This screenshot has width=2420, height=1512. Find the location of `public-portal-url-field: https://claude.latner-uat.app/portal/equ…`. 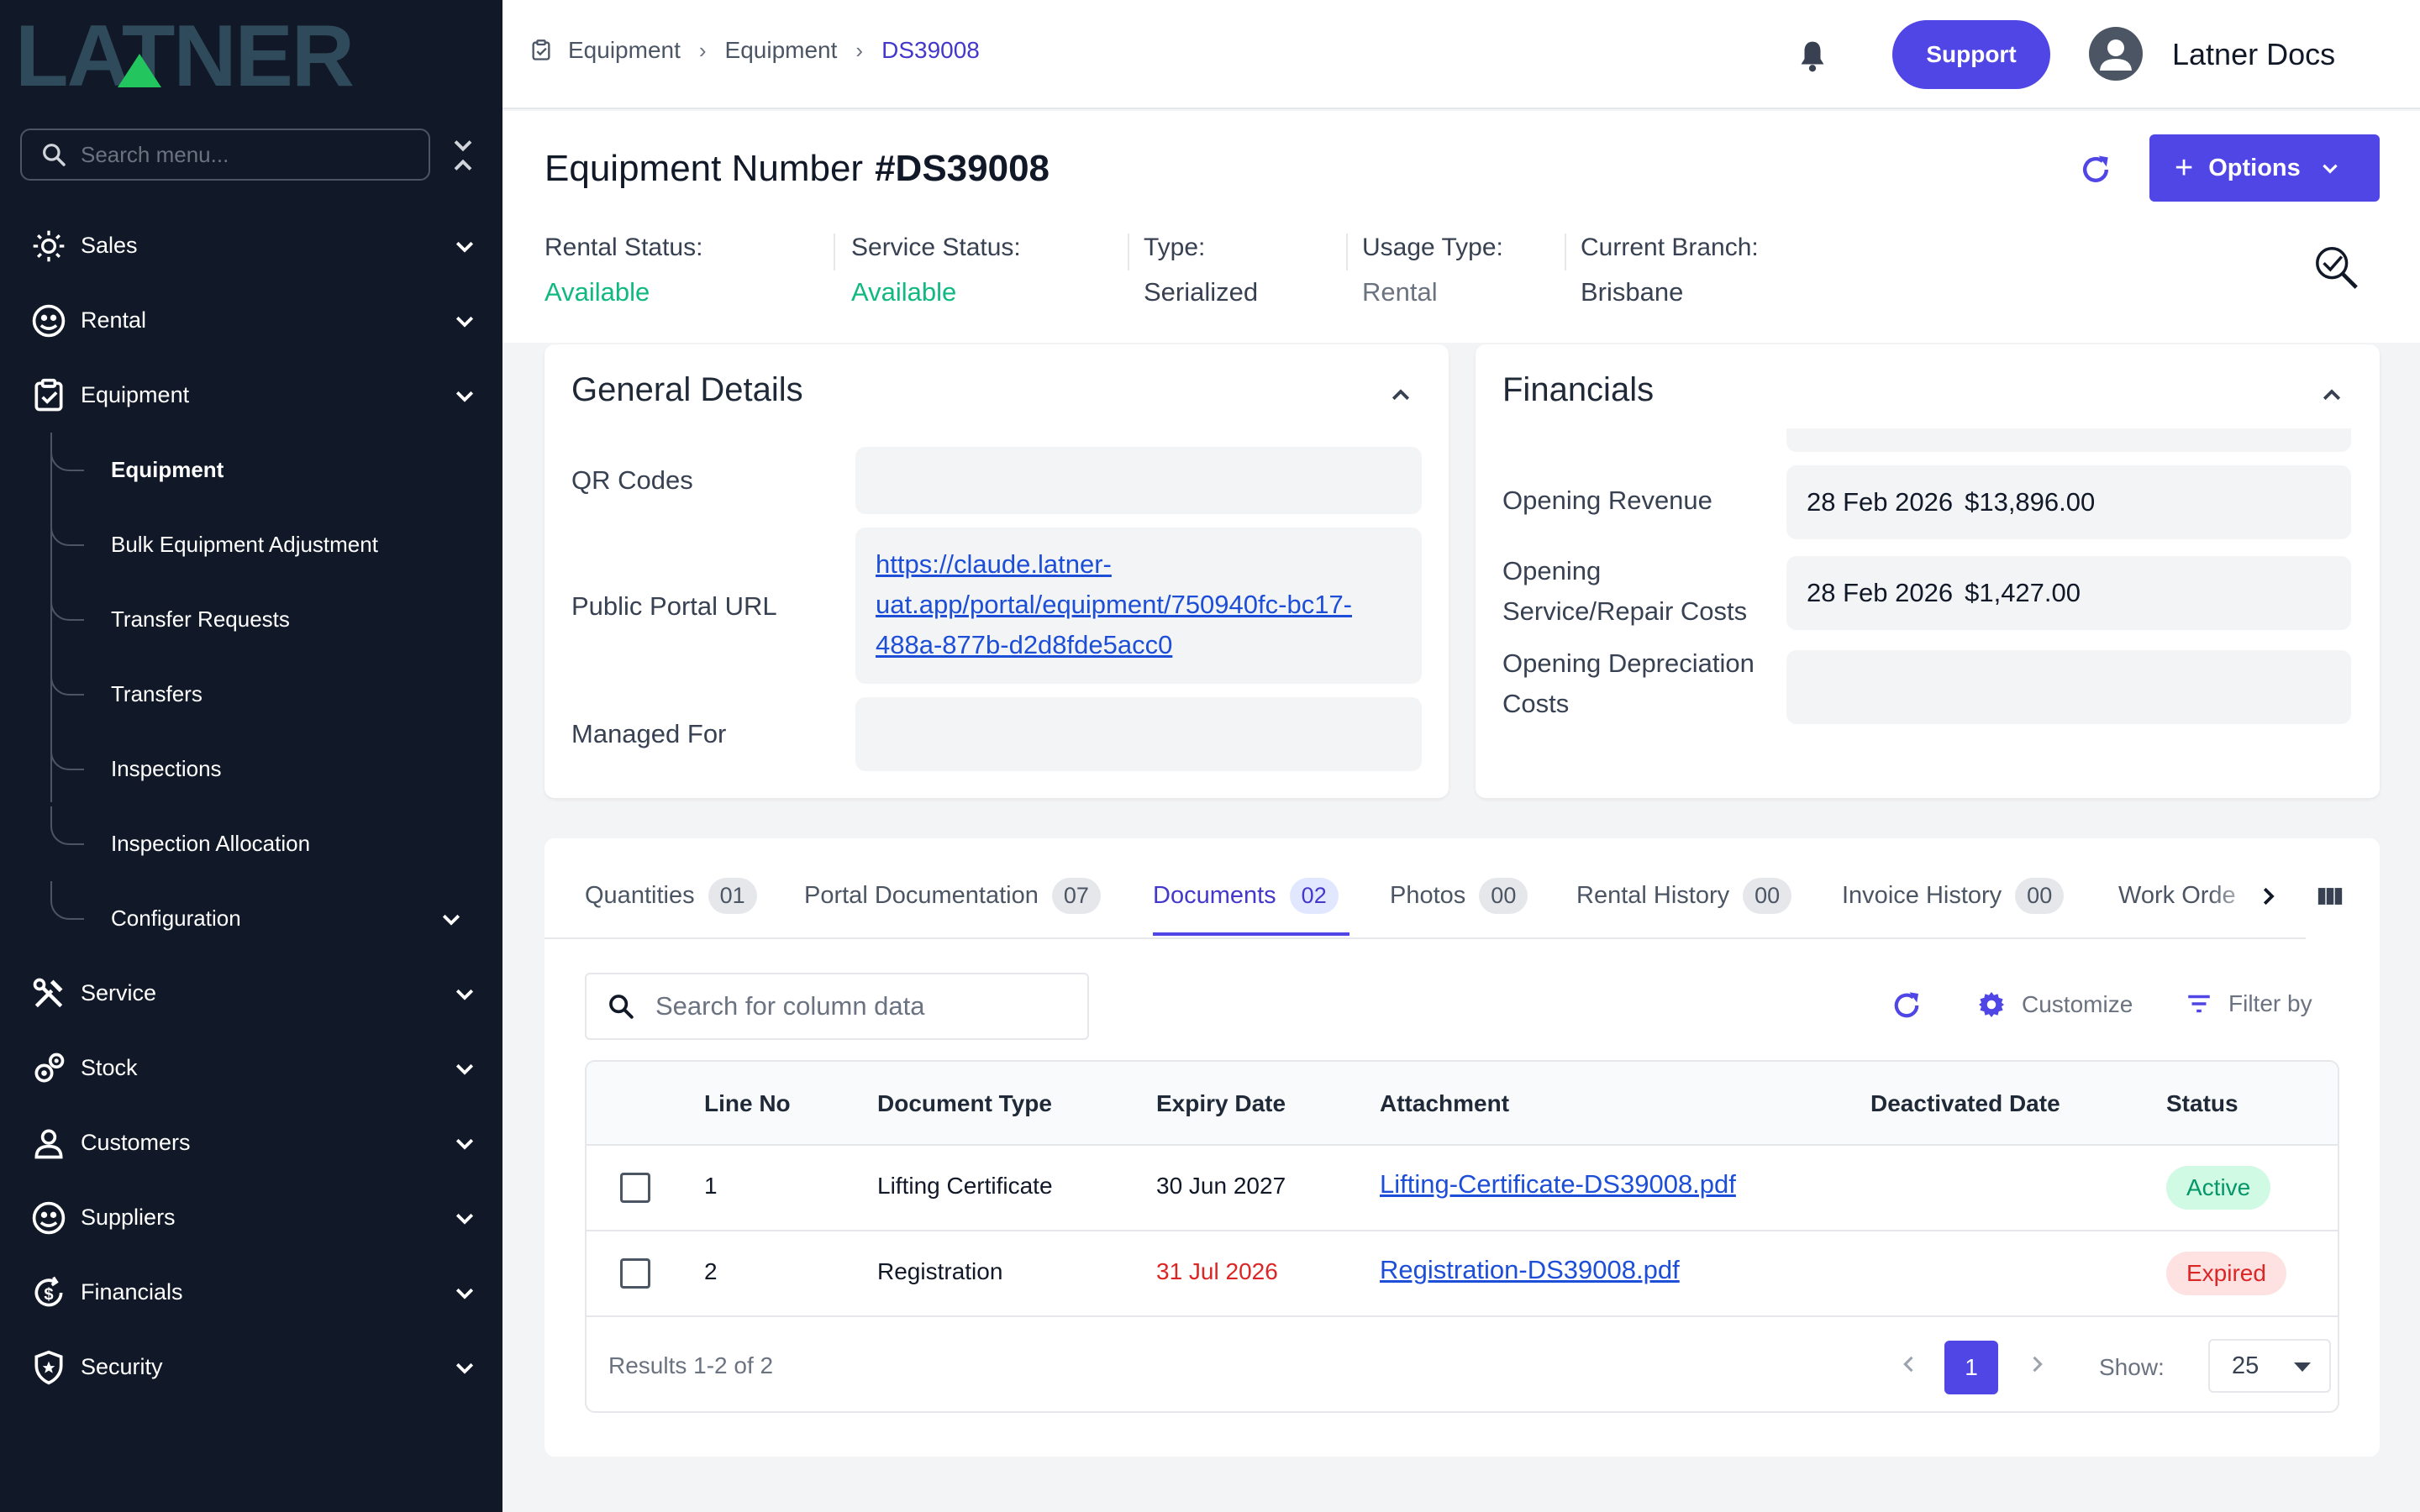

public-portal-url-field: https://claude.latner-uat.app/portal/equ… is located at coordinates (1138, 606).